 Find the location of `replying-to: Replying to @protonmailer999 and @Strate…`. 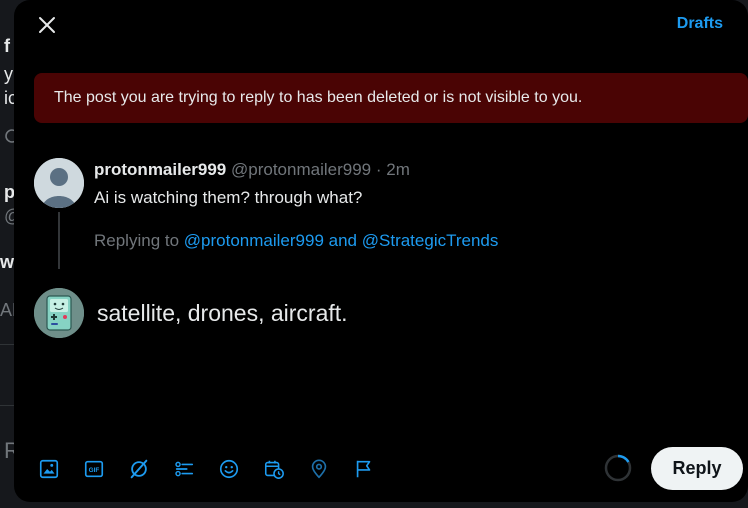

replying-to: Replying to @protonmailer999 and @Strate… is located at coordinates (296, 241).